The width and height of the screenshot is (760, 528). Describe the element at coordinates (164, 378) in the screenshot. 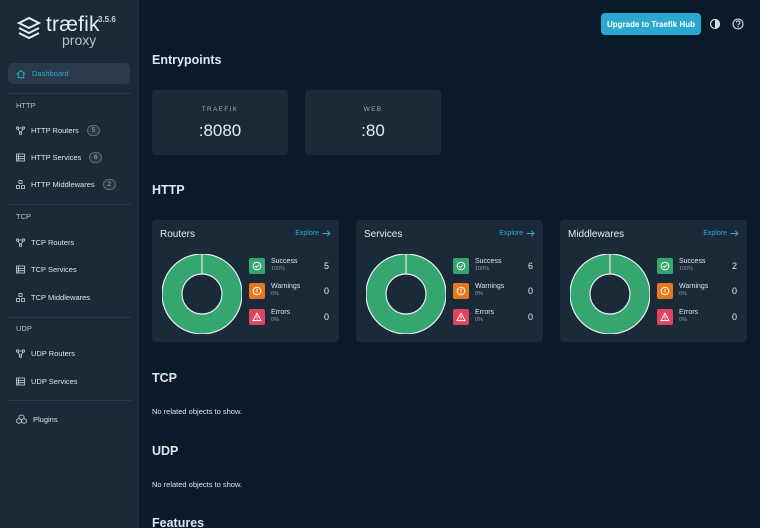

I see `tcp-section-title: TCP` at that location.